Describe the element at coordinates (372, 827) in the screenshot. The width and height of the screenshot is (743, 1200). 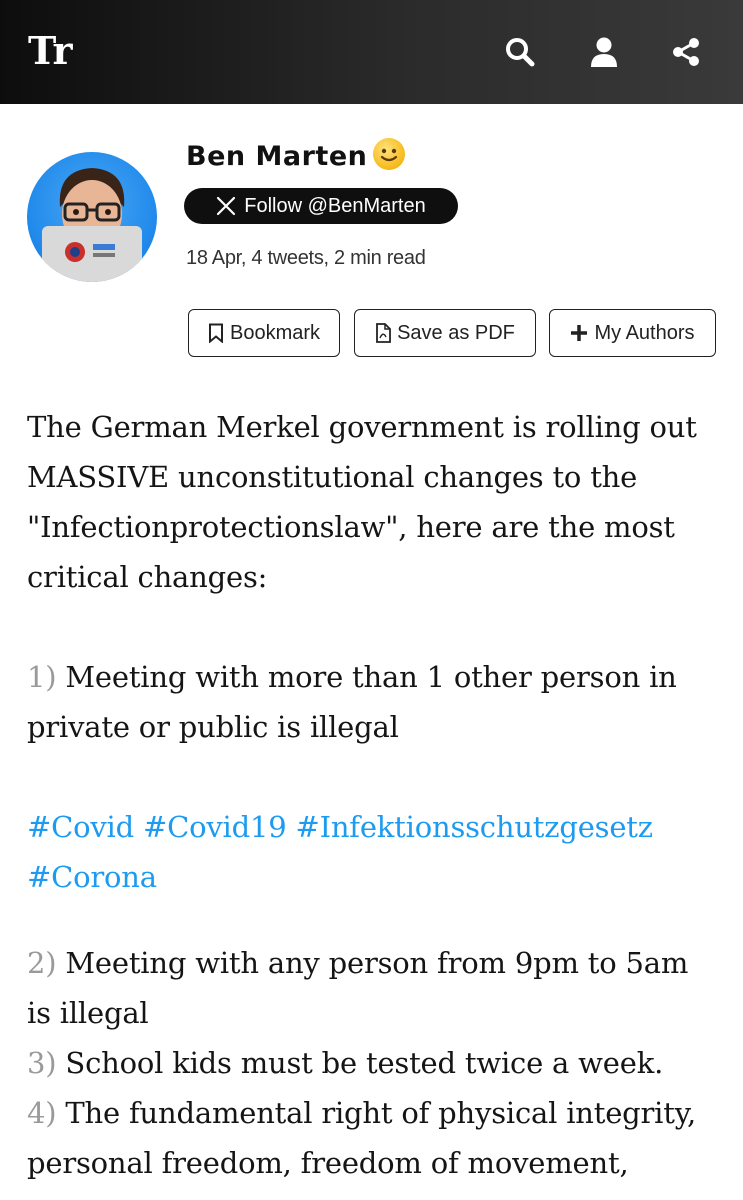
I see `hashtags-line-1: #Covid #Covid19 #Infektionsschutzgesetz` at that location.